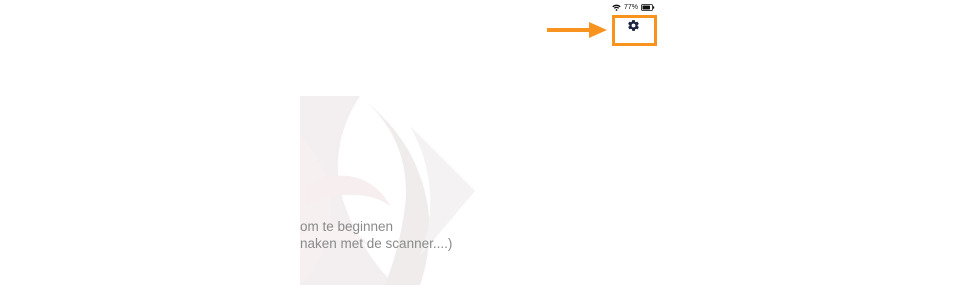 Image resolution: width=960 pixels, height=285 pixels. What do you see at coordinates (376, 243) in the screenshot?
I see `instruction-line-2: naken met de scanner....)` at bounding box center [376, 243].